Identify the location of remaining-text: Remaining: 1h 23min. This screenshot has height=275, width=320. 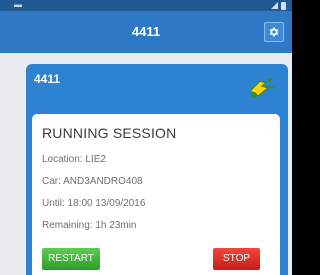
(89, 225).